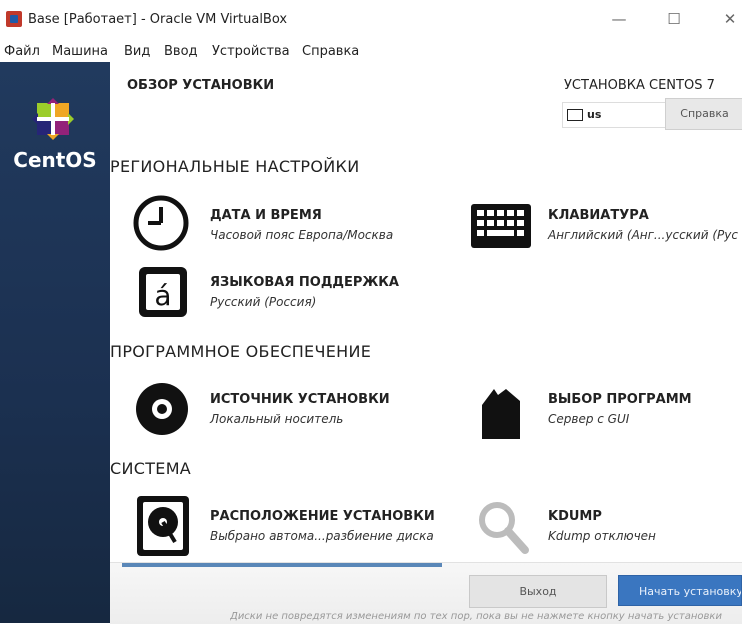 This screenshot has height=624, width=742. What do you see at coordinates (137, 51) in the screenshot?
I see `menu-view: Вид` at bounding box center [137, 51].